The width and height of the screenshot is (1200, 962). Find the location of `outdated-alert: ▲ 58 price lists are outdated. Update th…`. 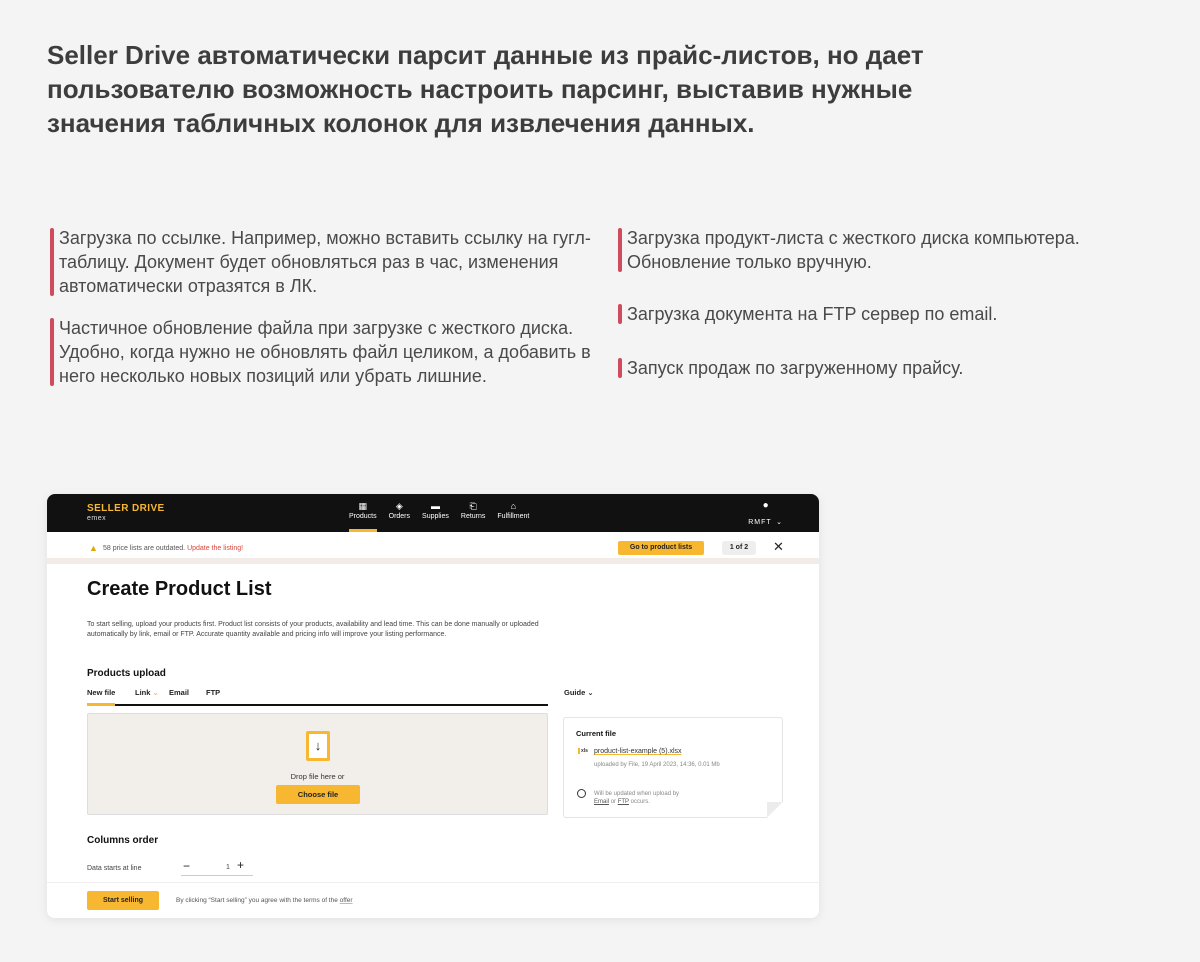

outdated-alert: ▲ 58 price lists are outdated. Update th… is located at coordinates (433, 548).